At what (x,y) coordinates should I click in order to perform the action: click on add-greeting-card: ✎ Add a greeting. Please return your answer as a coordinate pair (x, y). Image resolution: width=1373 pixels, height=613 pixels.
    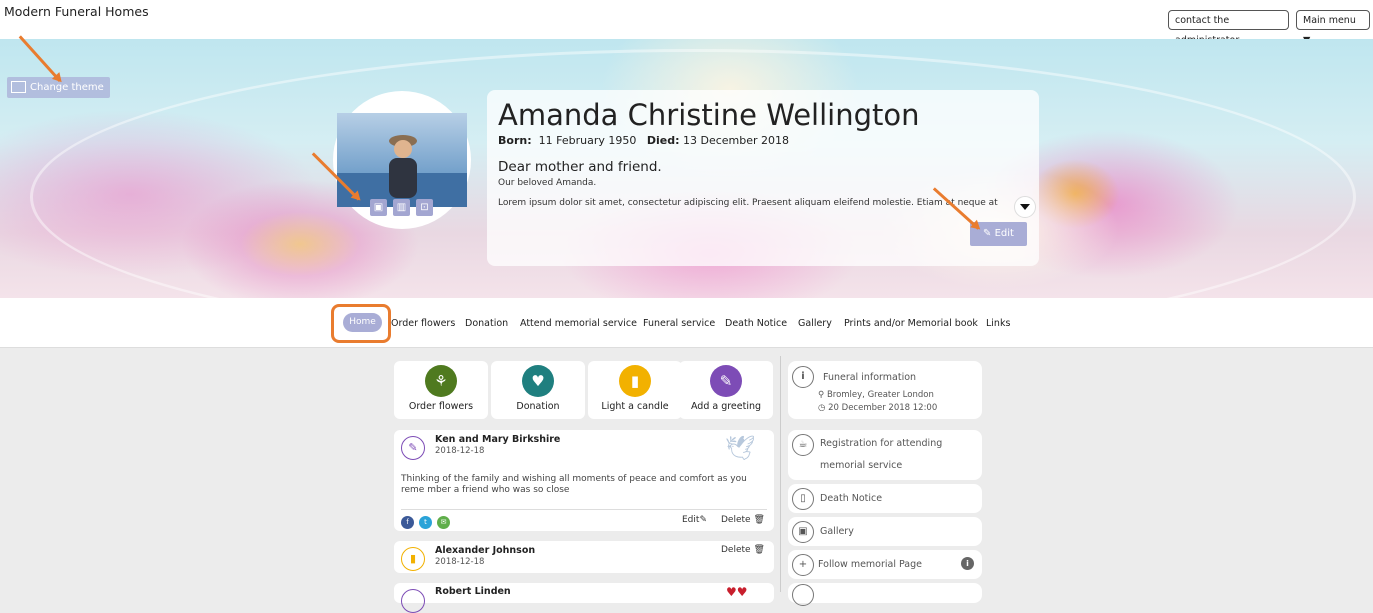
    Looking at the image, I should click on (726, 390).